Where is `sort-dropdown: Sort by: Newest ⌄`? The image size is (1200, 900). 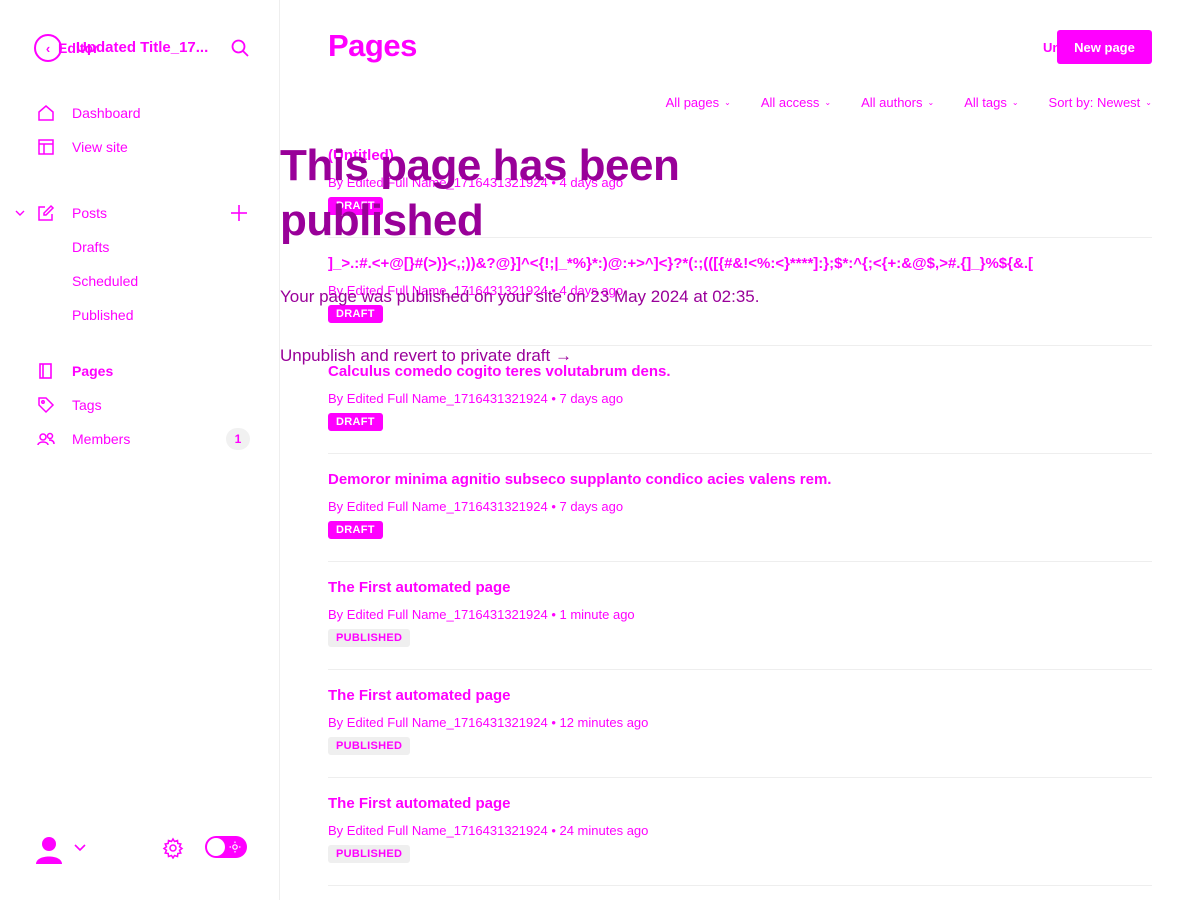
sort-dropdown: Sort by: Newest ⌄ is located at coordinates (1100, 102).